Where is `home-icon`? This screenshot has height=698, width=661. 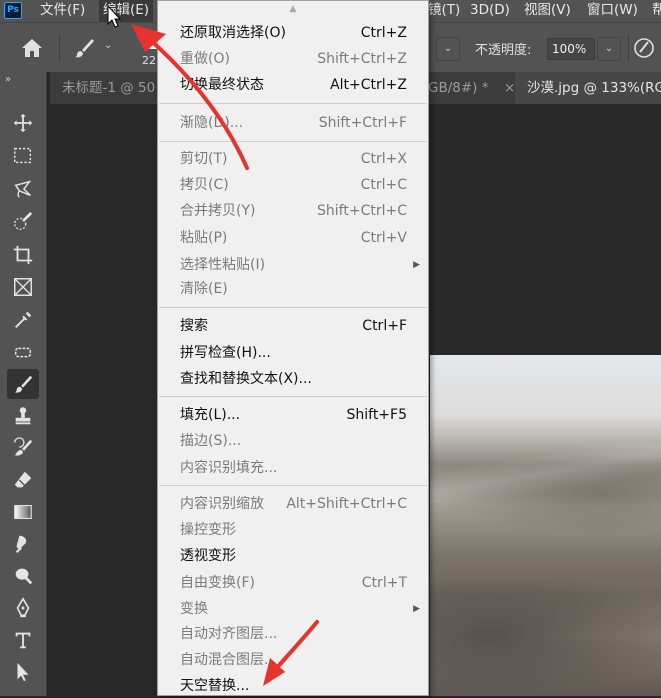 home-icon is located at coordinates (33, 48).